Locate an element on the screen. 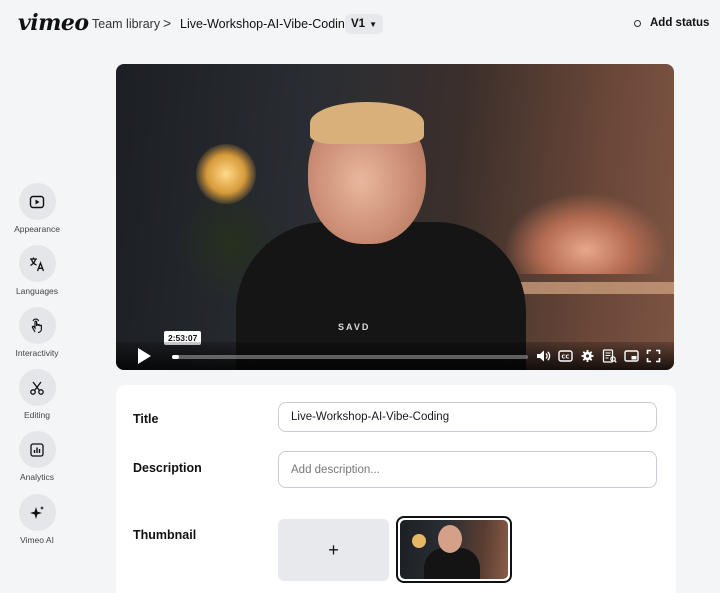 This screenshot has width=720, height=593. add-thumbnail-button: + is located at coordinates (333, 550).